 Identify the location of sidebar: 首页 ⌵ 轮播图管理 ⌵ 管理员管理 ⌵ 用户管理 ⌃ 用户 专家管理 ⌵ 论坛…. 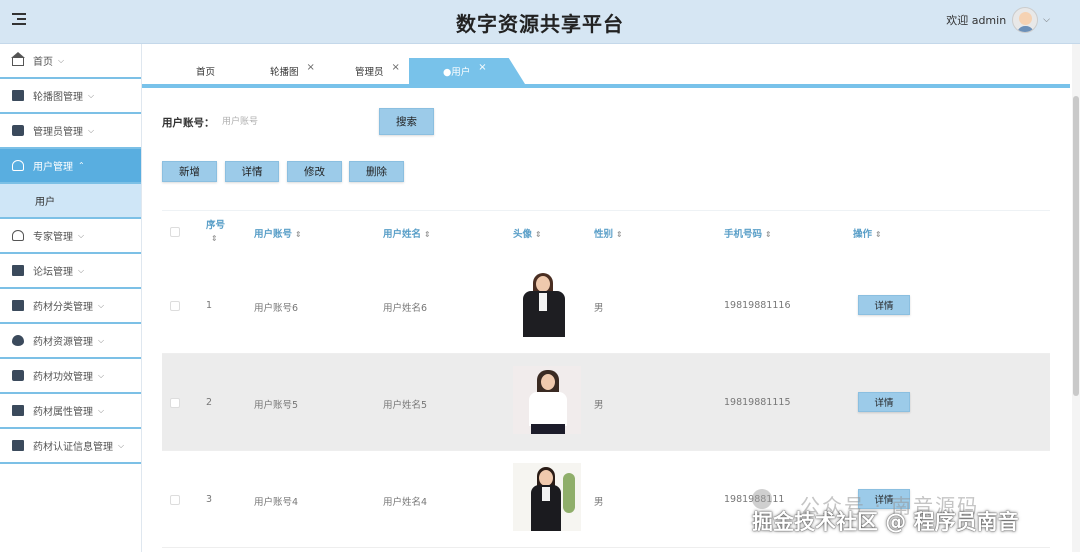
(71, 298).